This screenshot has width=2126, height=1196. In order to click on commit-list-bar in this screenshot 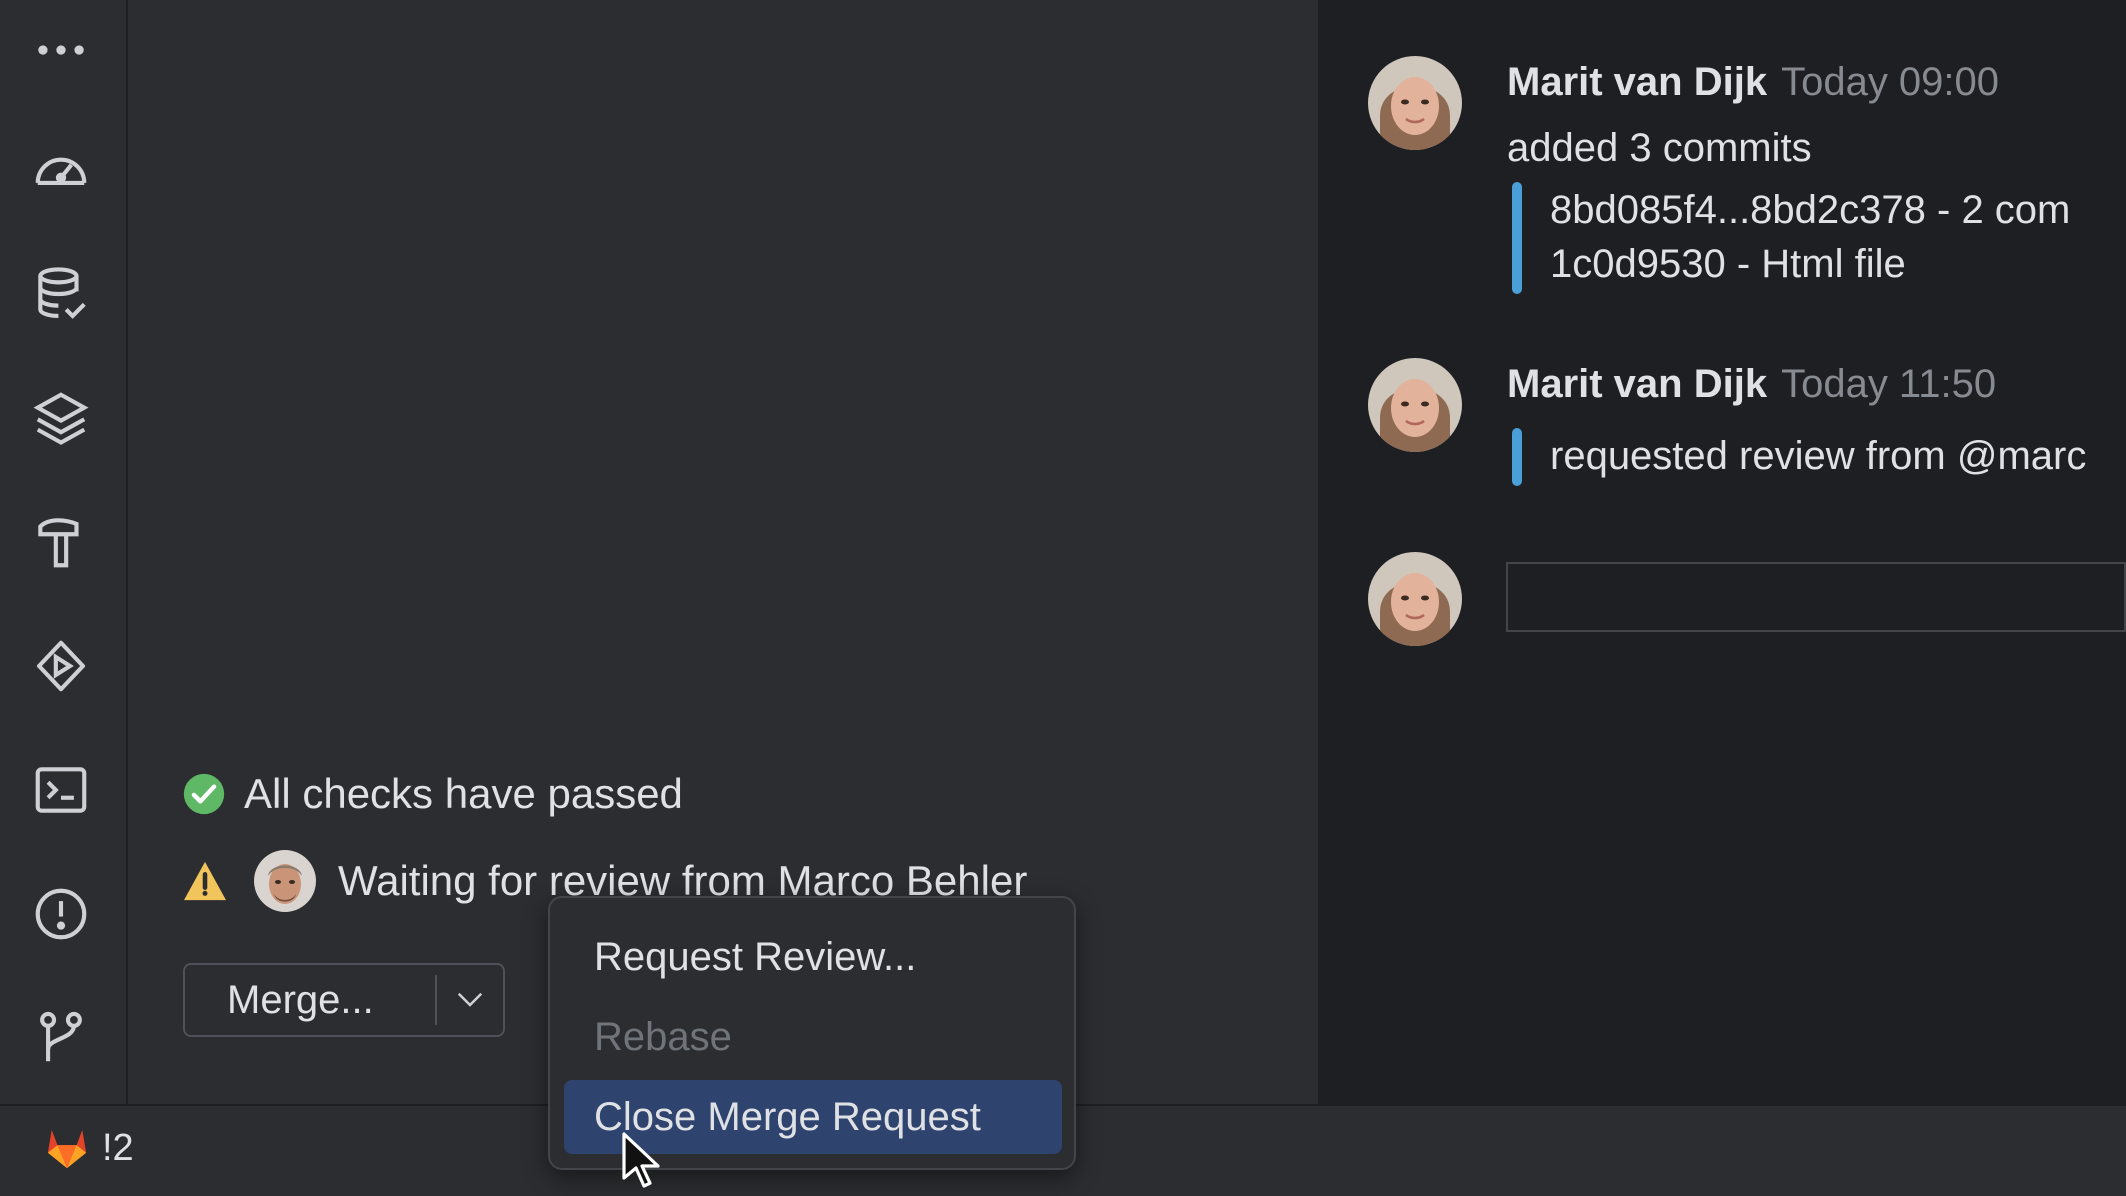, I will do `click(1517, 238)`.